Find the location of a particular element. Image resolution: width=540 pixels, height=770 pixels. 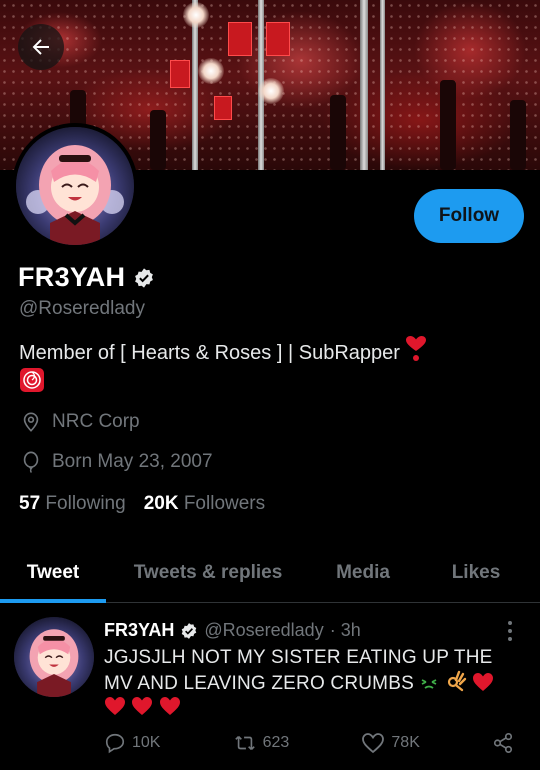

profile-avatar is located at coordinates (75, 186).